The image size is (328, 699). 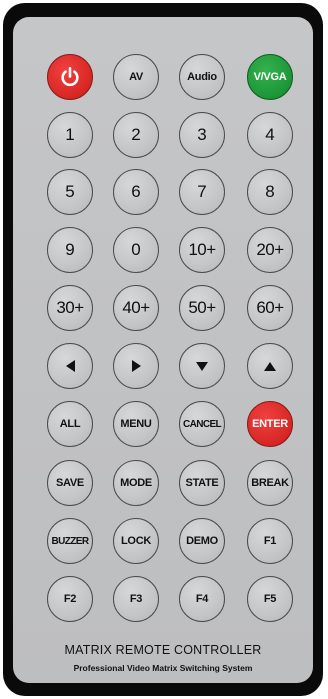 I want to click on number-2-button: 2, so click(x=136, y=135).